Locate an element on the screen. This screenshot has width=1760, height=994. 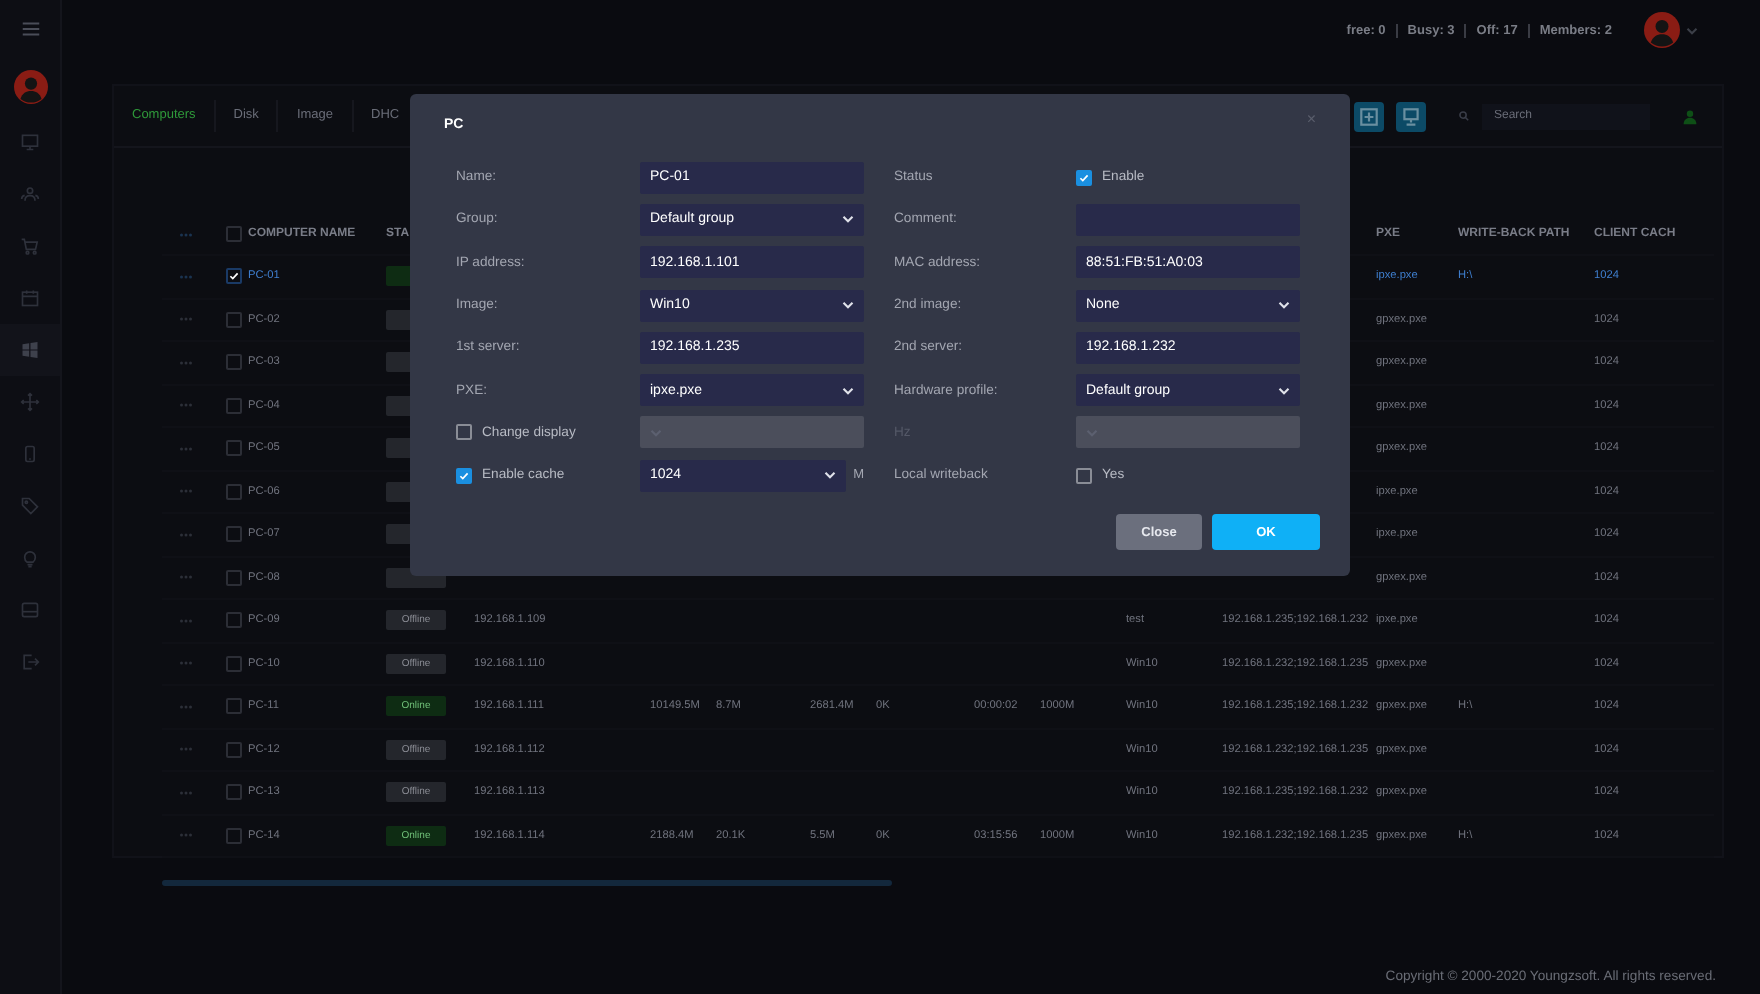
search-icon is located at coordinates (1464, 116).